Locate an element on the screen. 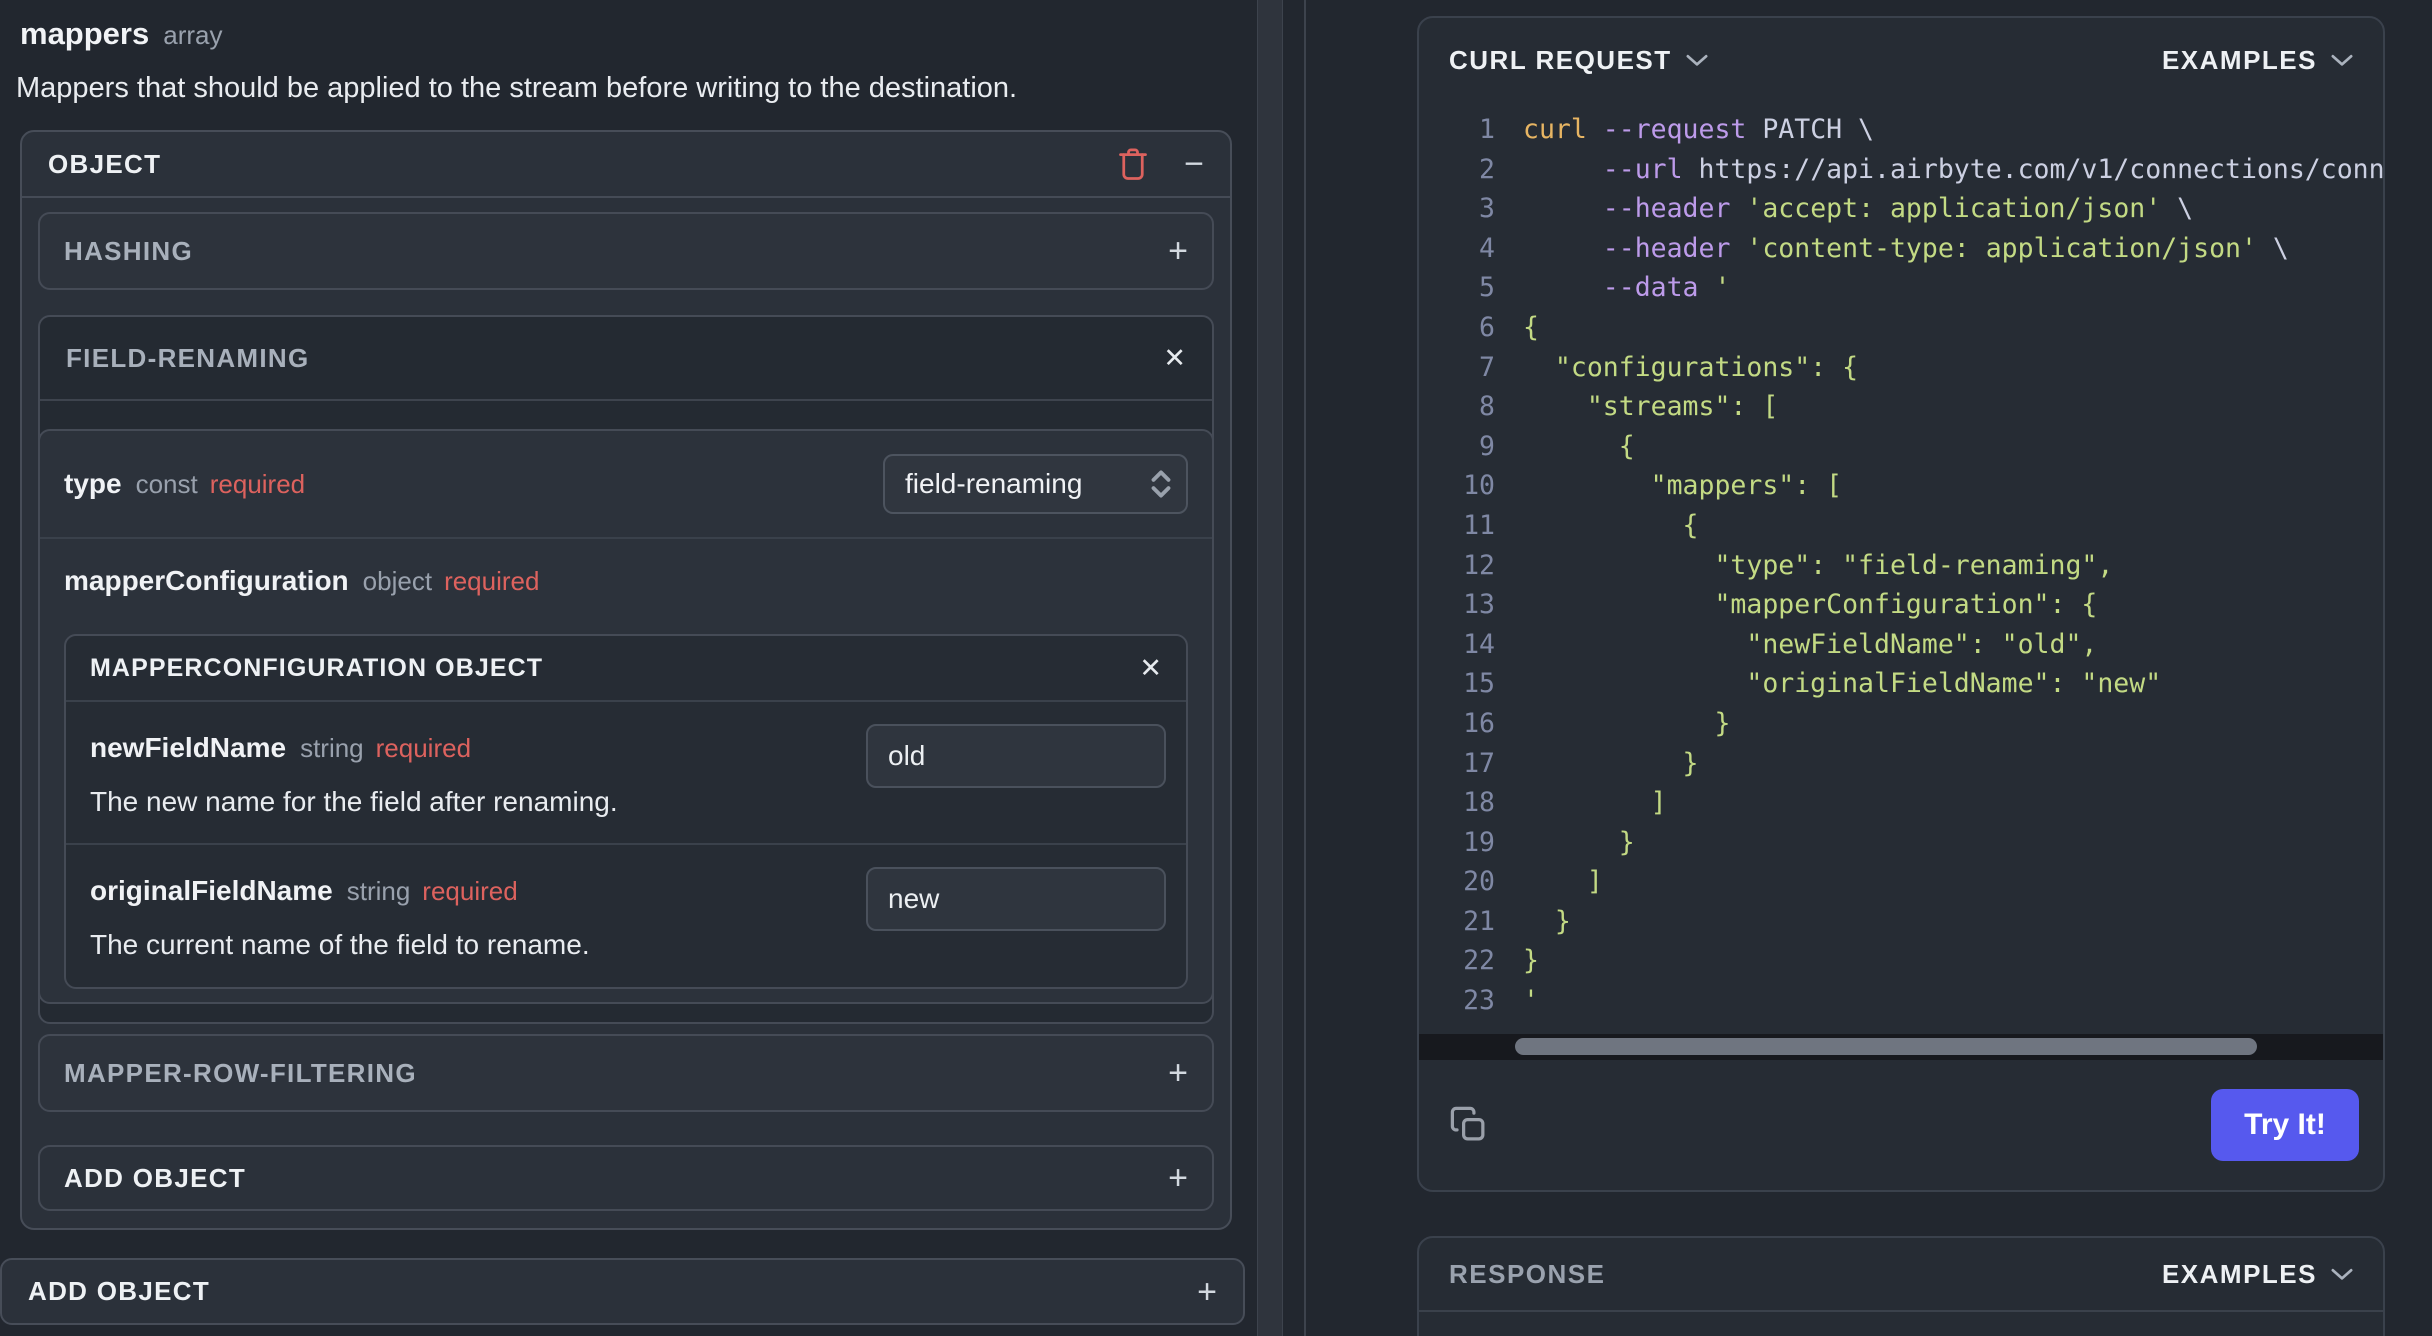 The width and height of the screenshot is (2432, 1336). type-row: type const required field-renaming is located at coordinates (626, 485).